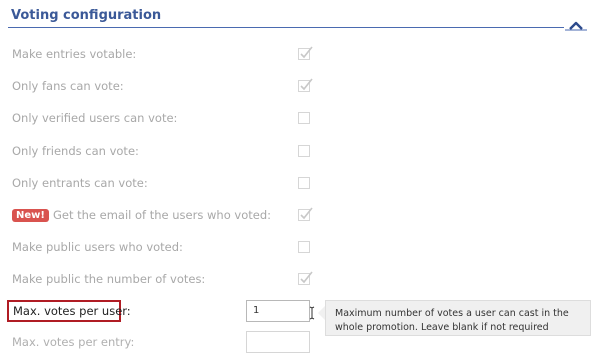  What do you see at coordinates (95, 118) in the screenshot?
I see `option-label: Only verified users can vote:` at bounding box center [95, 118].